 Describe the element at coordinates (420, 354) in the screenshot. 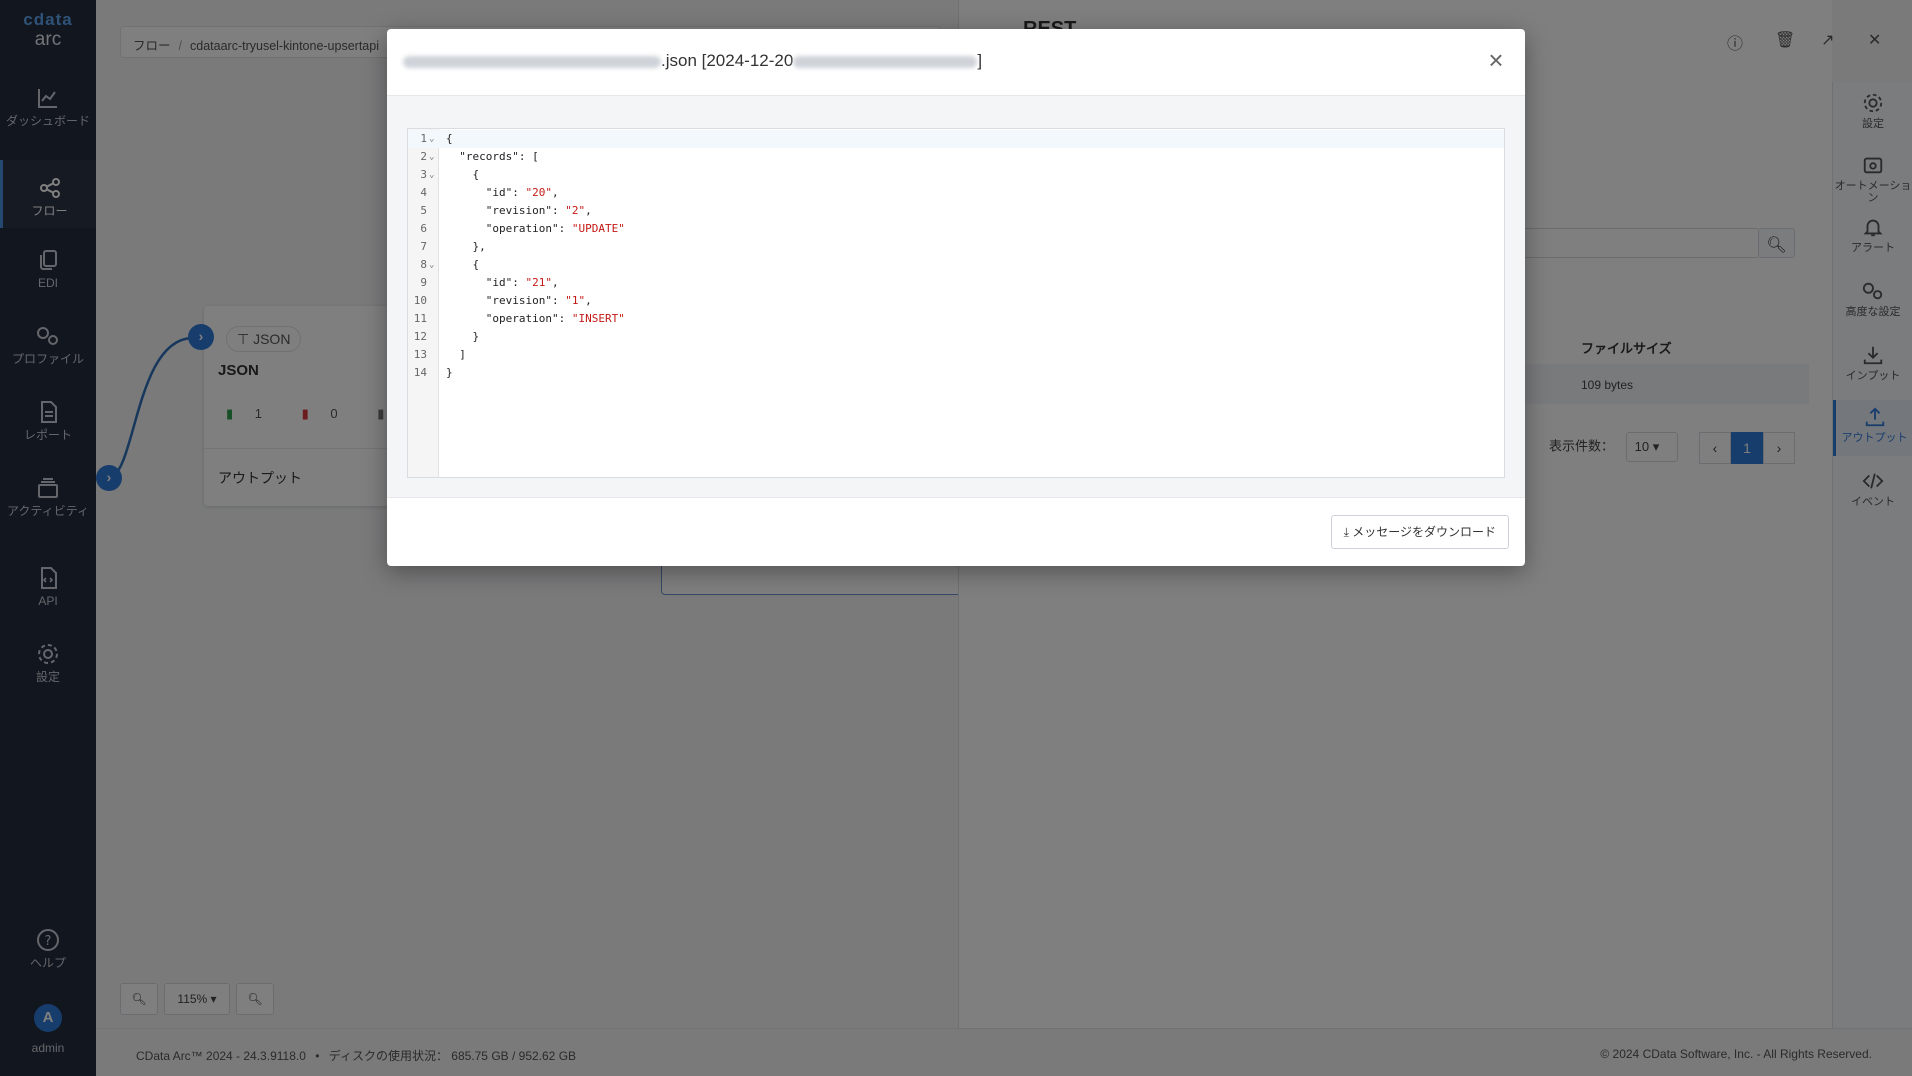

I see `line-number: 13` at that location.